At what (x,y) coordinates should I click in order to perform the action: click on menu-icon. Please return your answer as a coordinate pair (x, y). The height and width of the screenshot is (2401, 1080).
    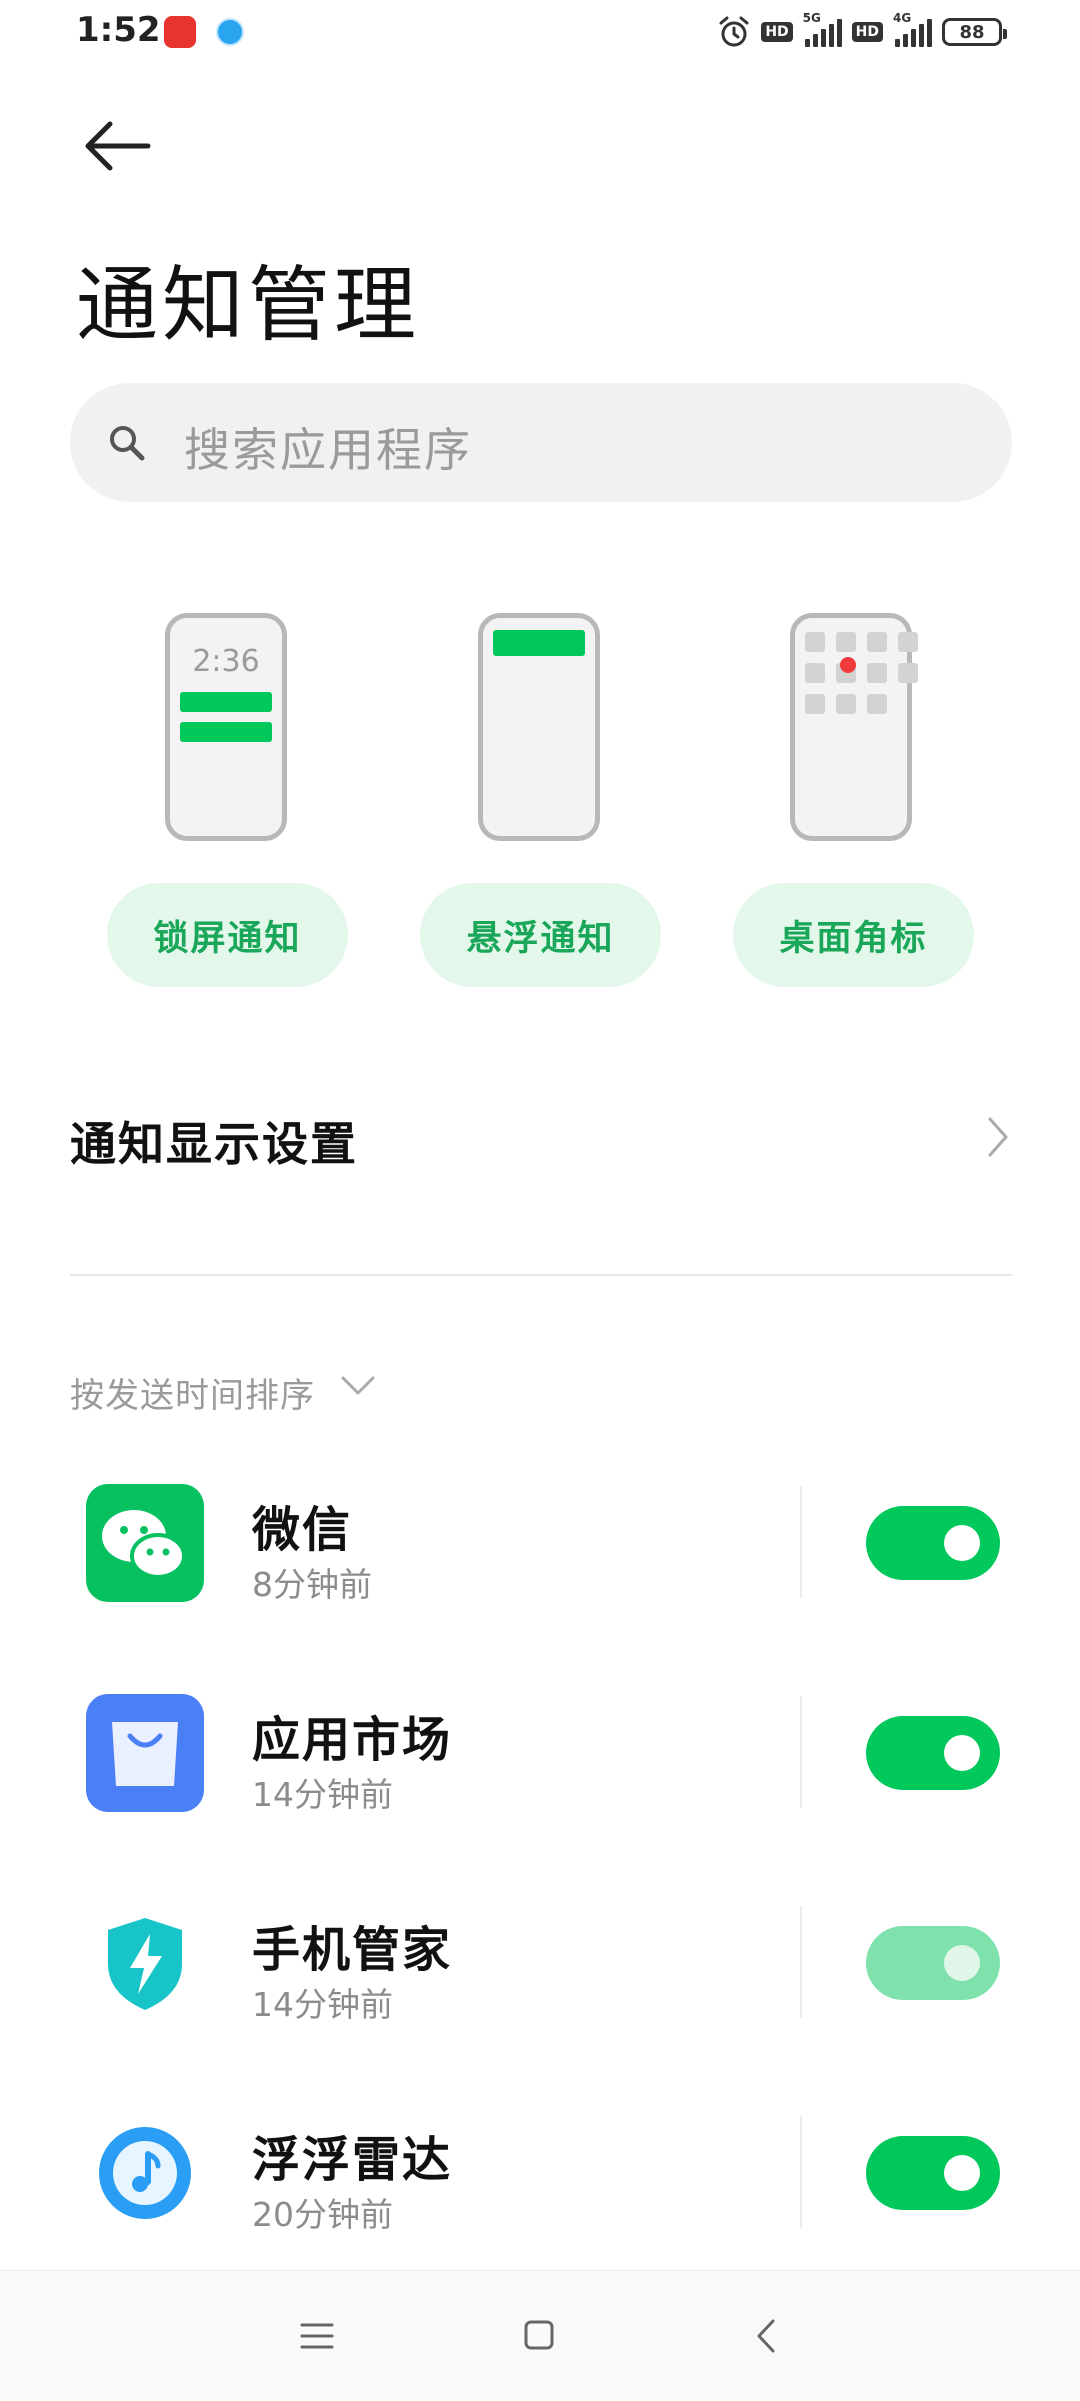
    Looking at the image, I should click on (317, 2336).